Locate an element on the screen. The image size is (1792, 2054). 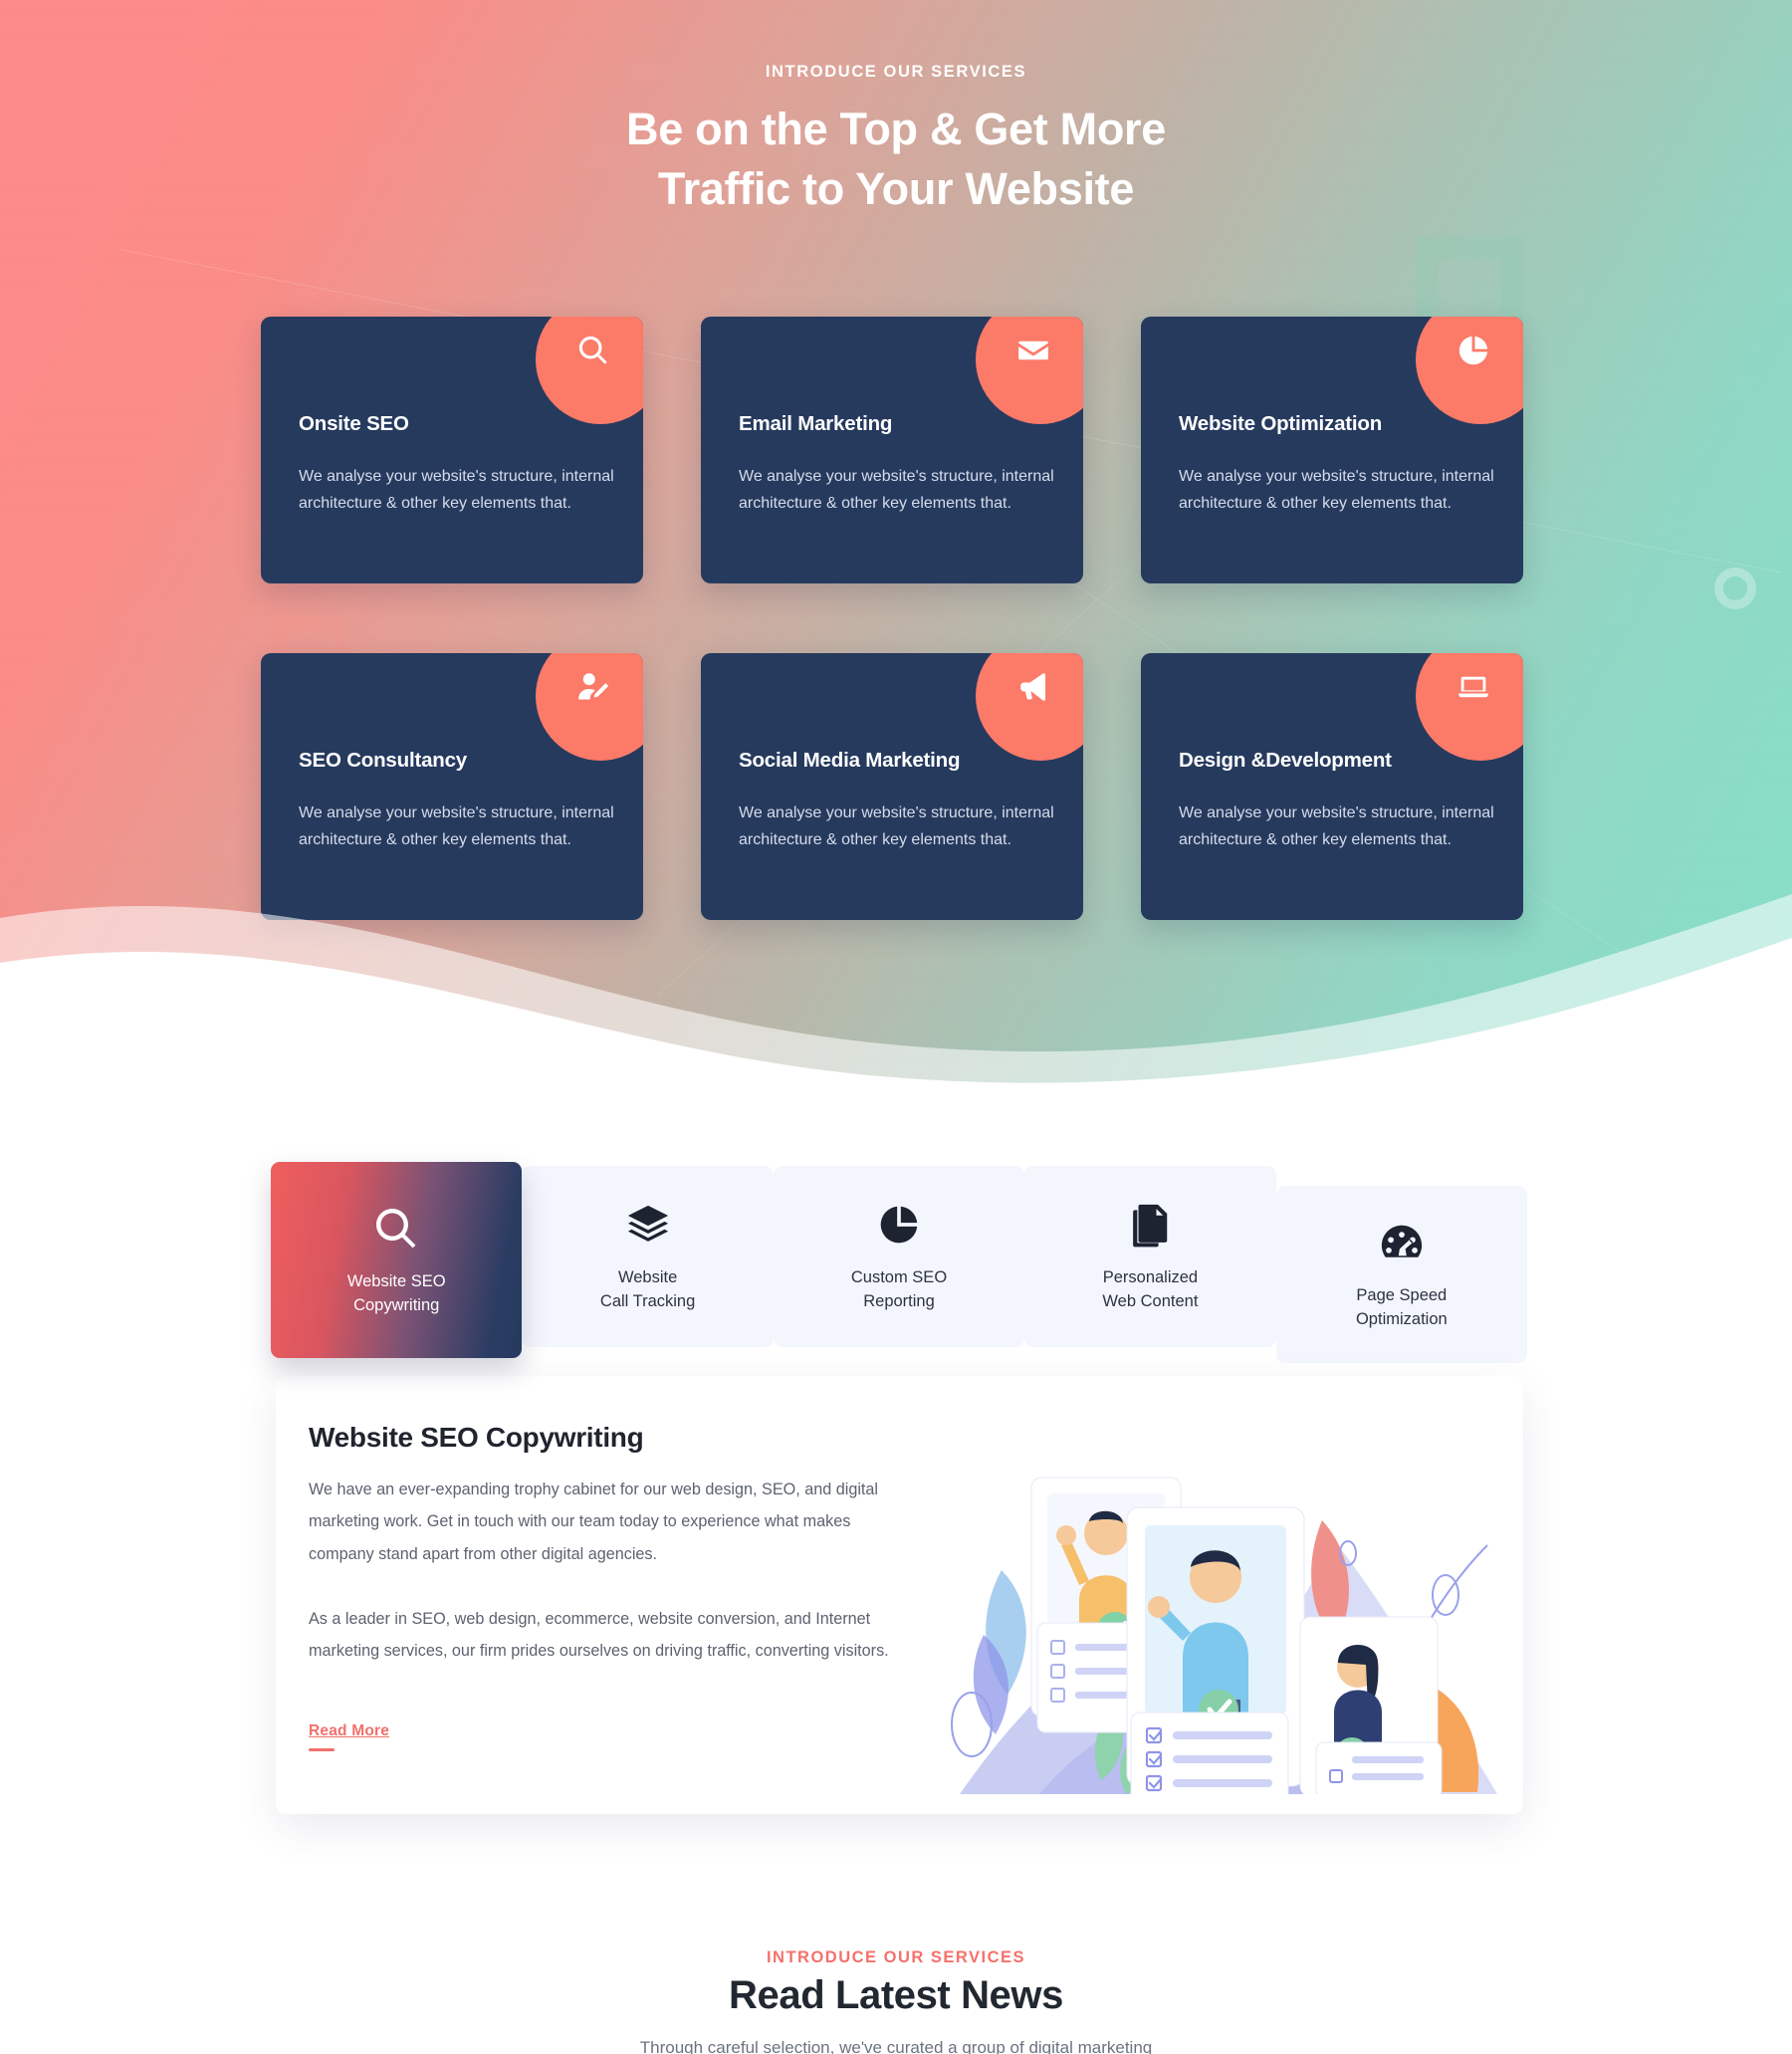
tab-personalized-web-content: Personalized Web Content is located at coordinates (1150, 1256).